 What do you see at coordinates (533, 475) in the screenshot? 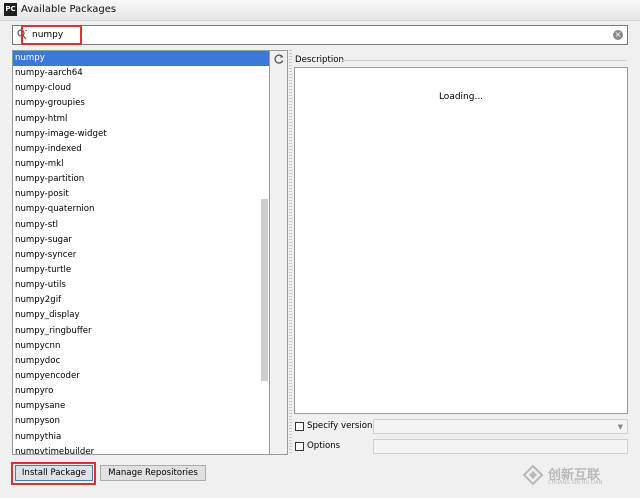
I see `watermark-logo-icon` at bounding box center [533, 475].